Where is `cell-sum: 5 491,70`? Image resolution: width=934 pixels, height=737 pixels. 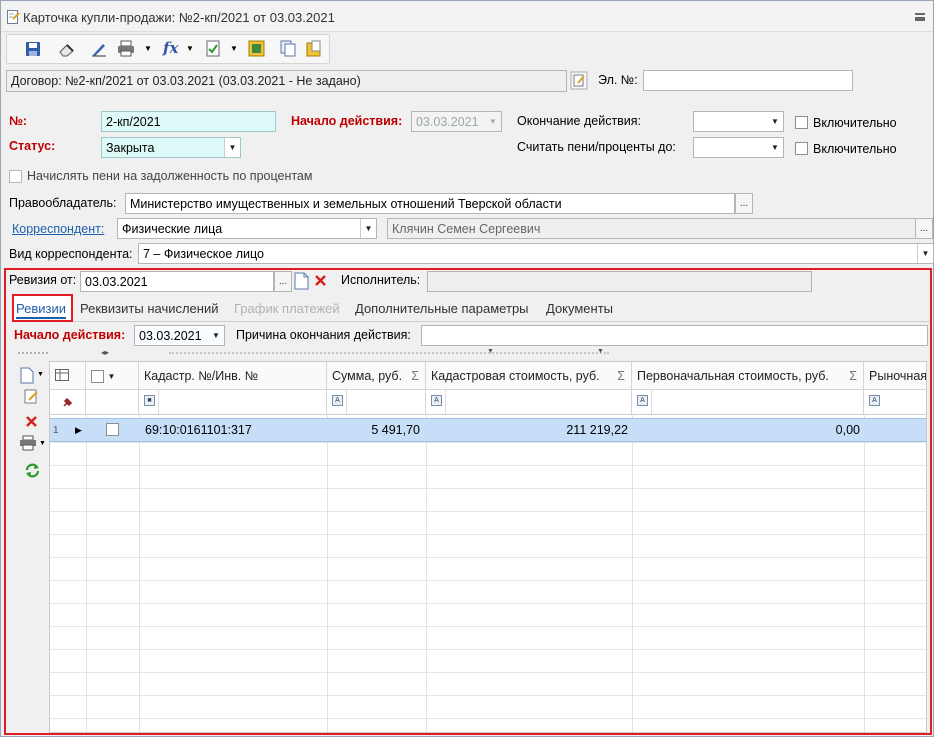
cell-sum: 5 491,70 is located at coordinates (395, 430).